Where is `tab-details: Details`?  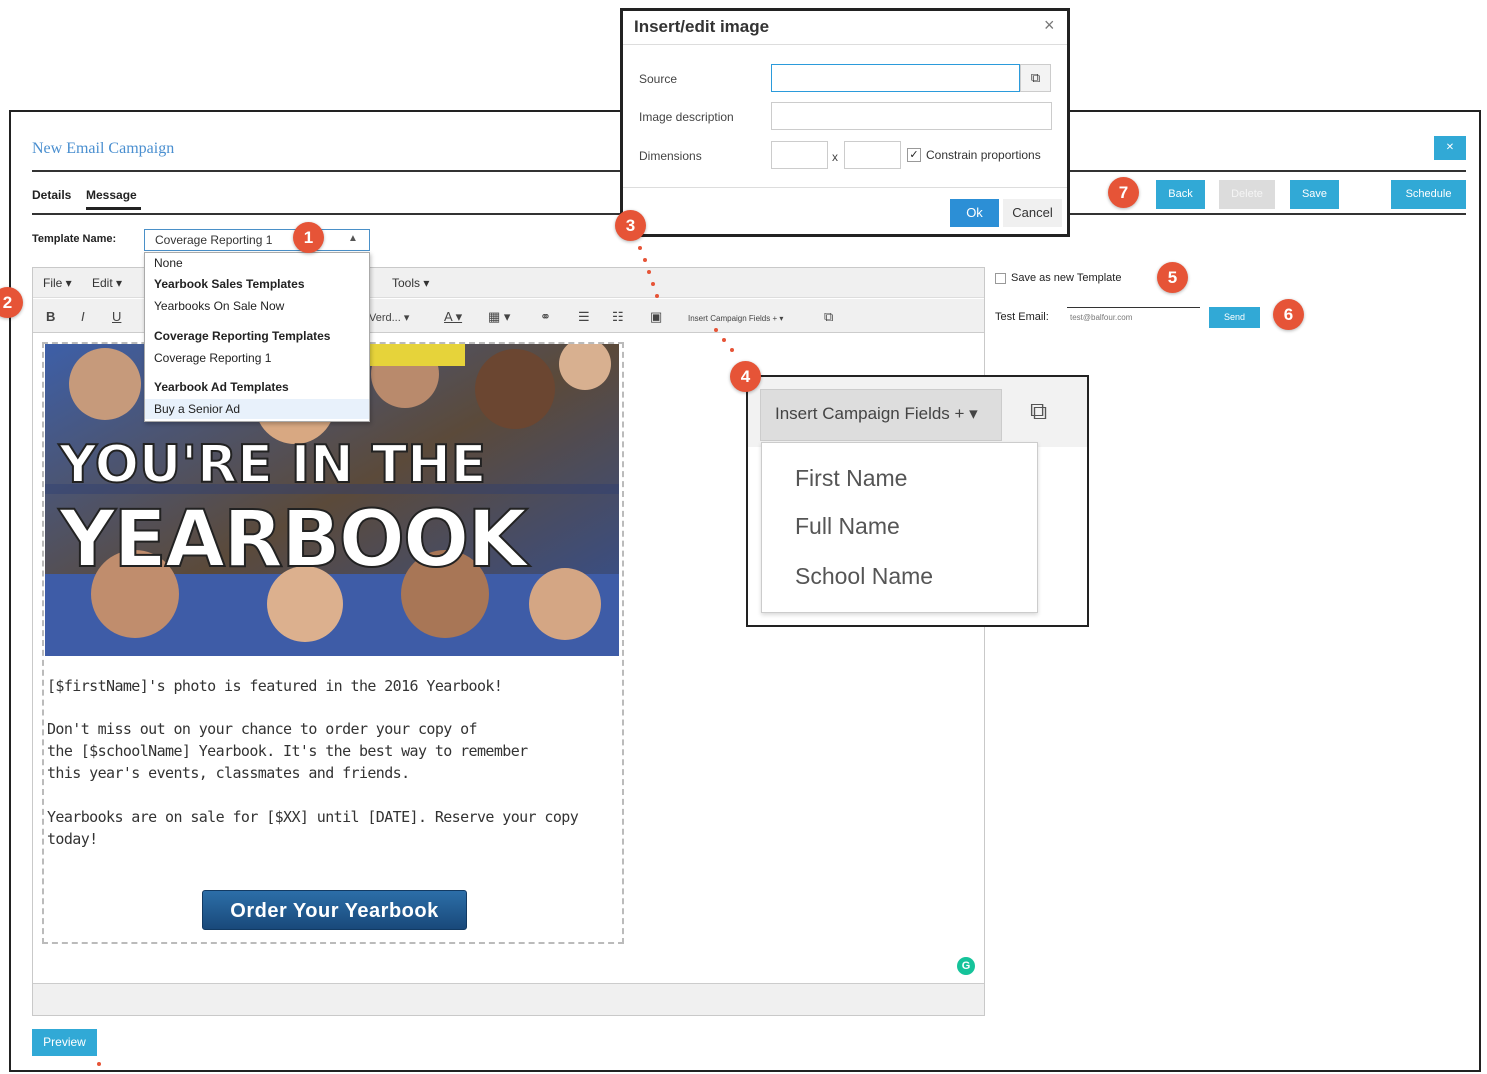 tab-details: Details is located at coordinates (51, 195).